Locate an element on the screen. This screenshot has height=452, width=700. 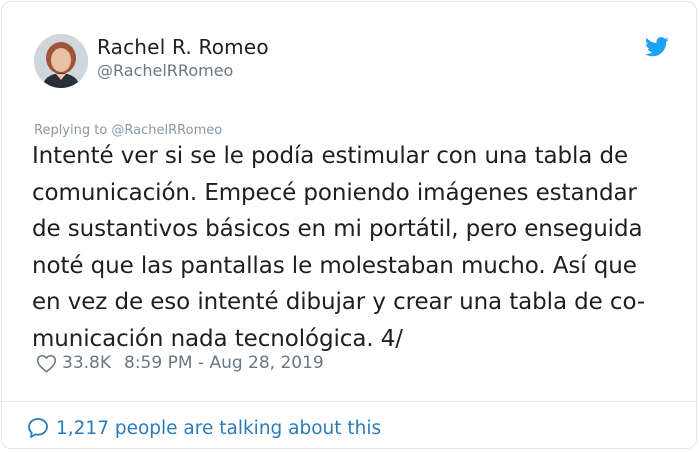
tweet-timestamp: 8:59 PM - Aug 28, 2019 is located at coordinates (224, 363).